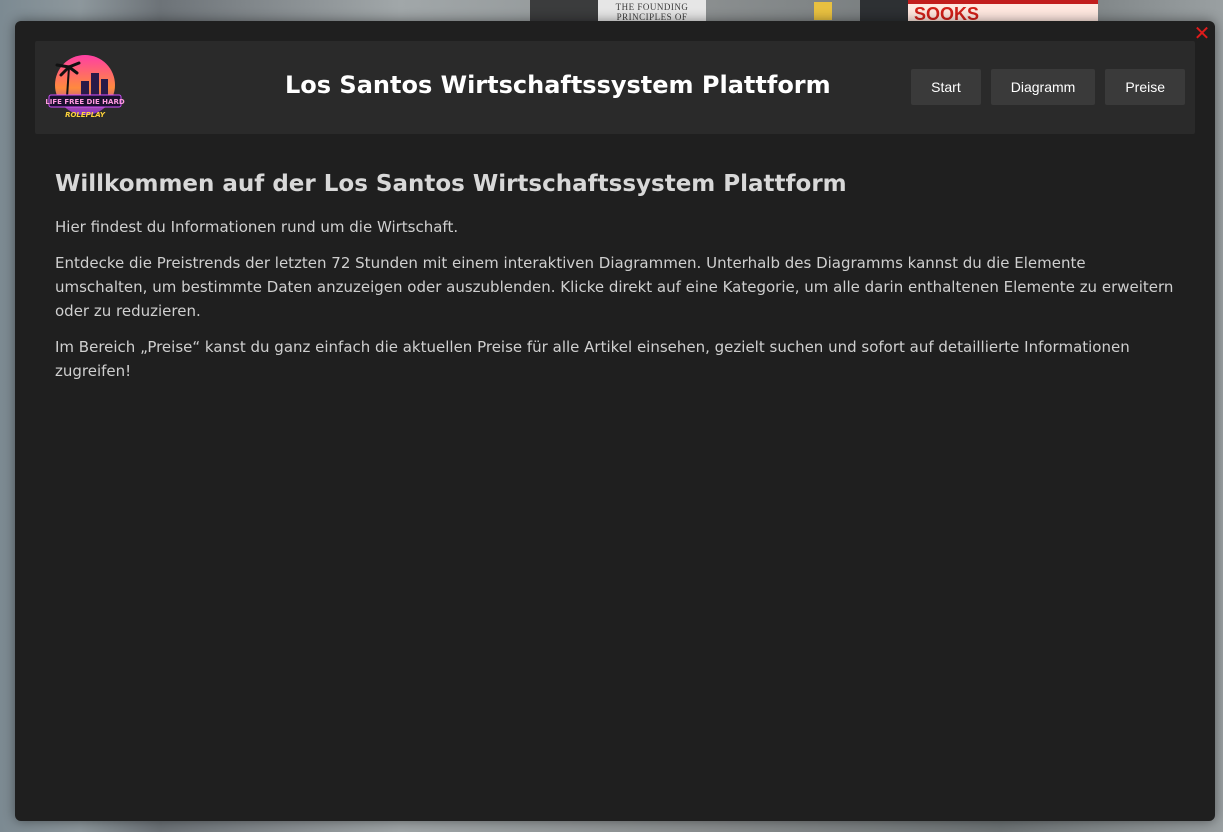 This screenshot has width=1223, height=832. I want to click on nav-prices-button: Preise, so click(1145, 87).